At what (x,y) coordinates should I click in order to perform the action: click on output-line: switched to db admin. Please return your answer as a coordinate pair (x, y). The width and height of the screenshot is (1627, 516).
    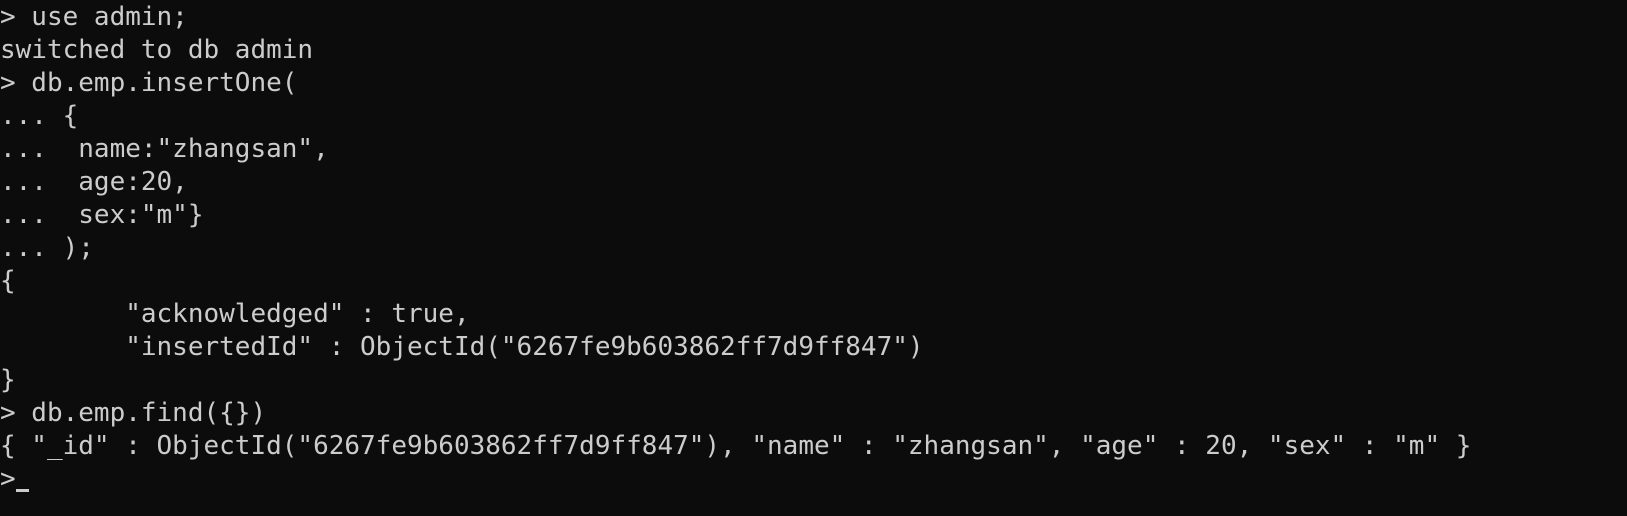
    Looking at the image, I should click on (157, 50).